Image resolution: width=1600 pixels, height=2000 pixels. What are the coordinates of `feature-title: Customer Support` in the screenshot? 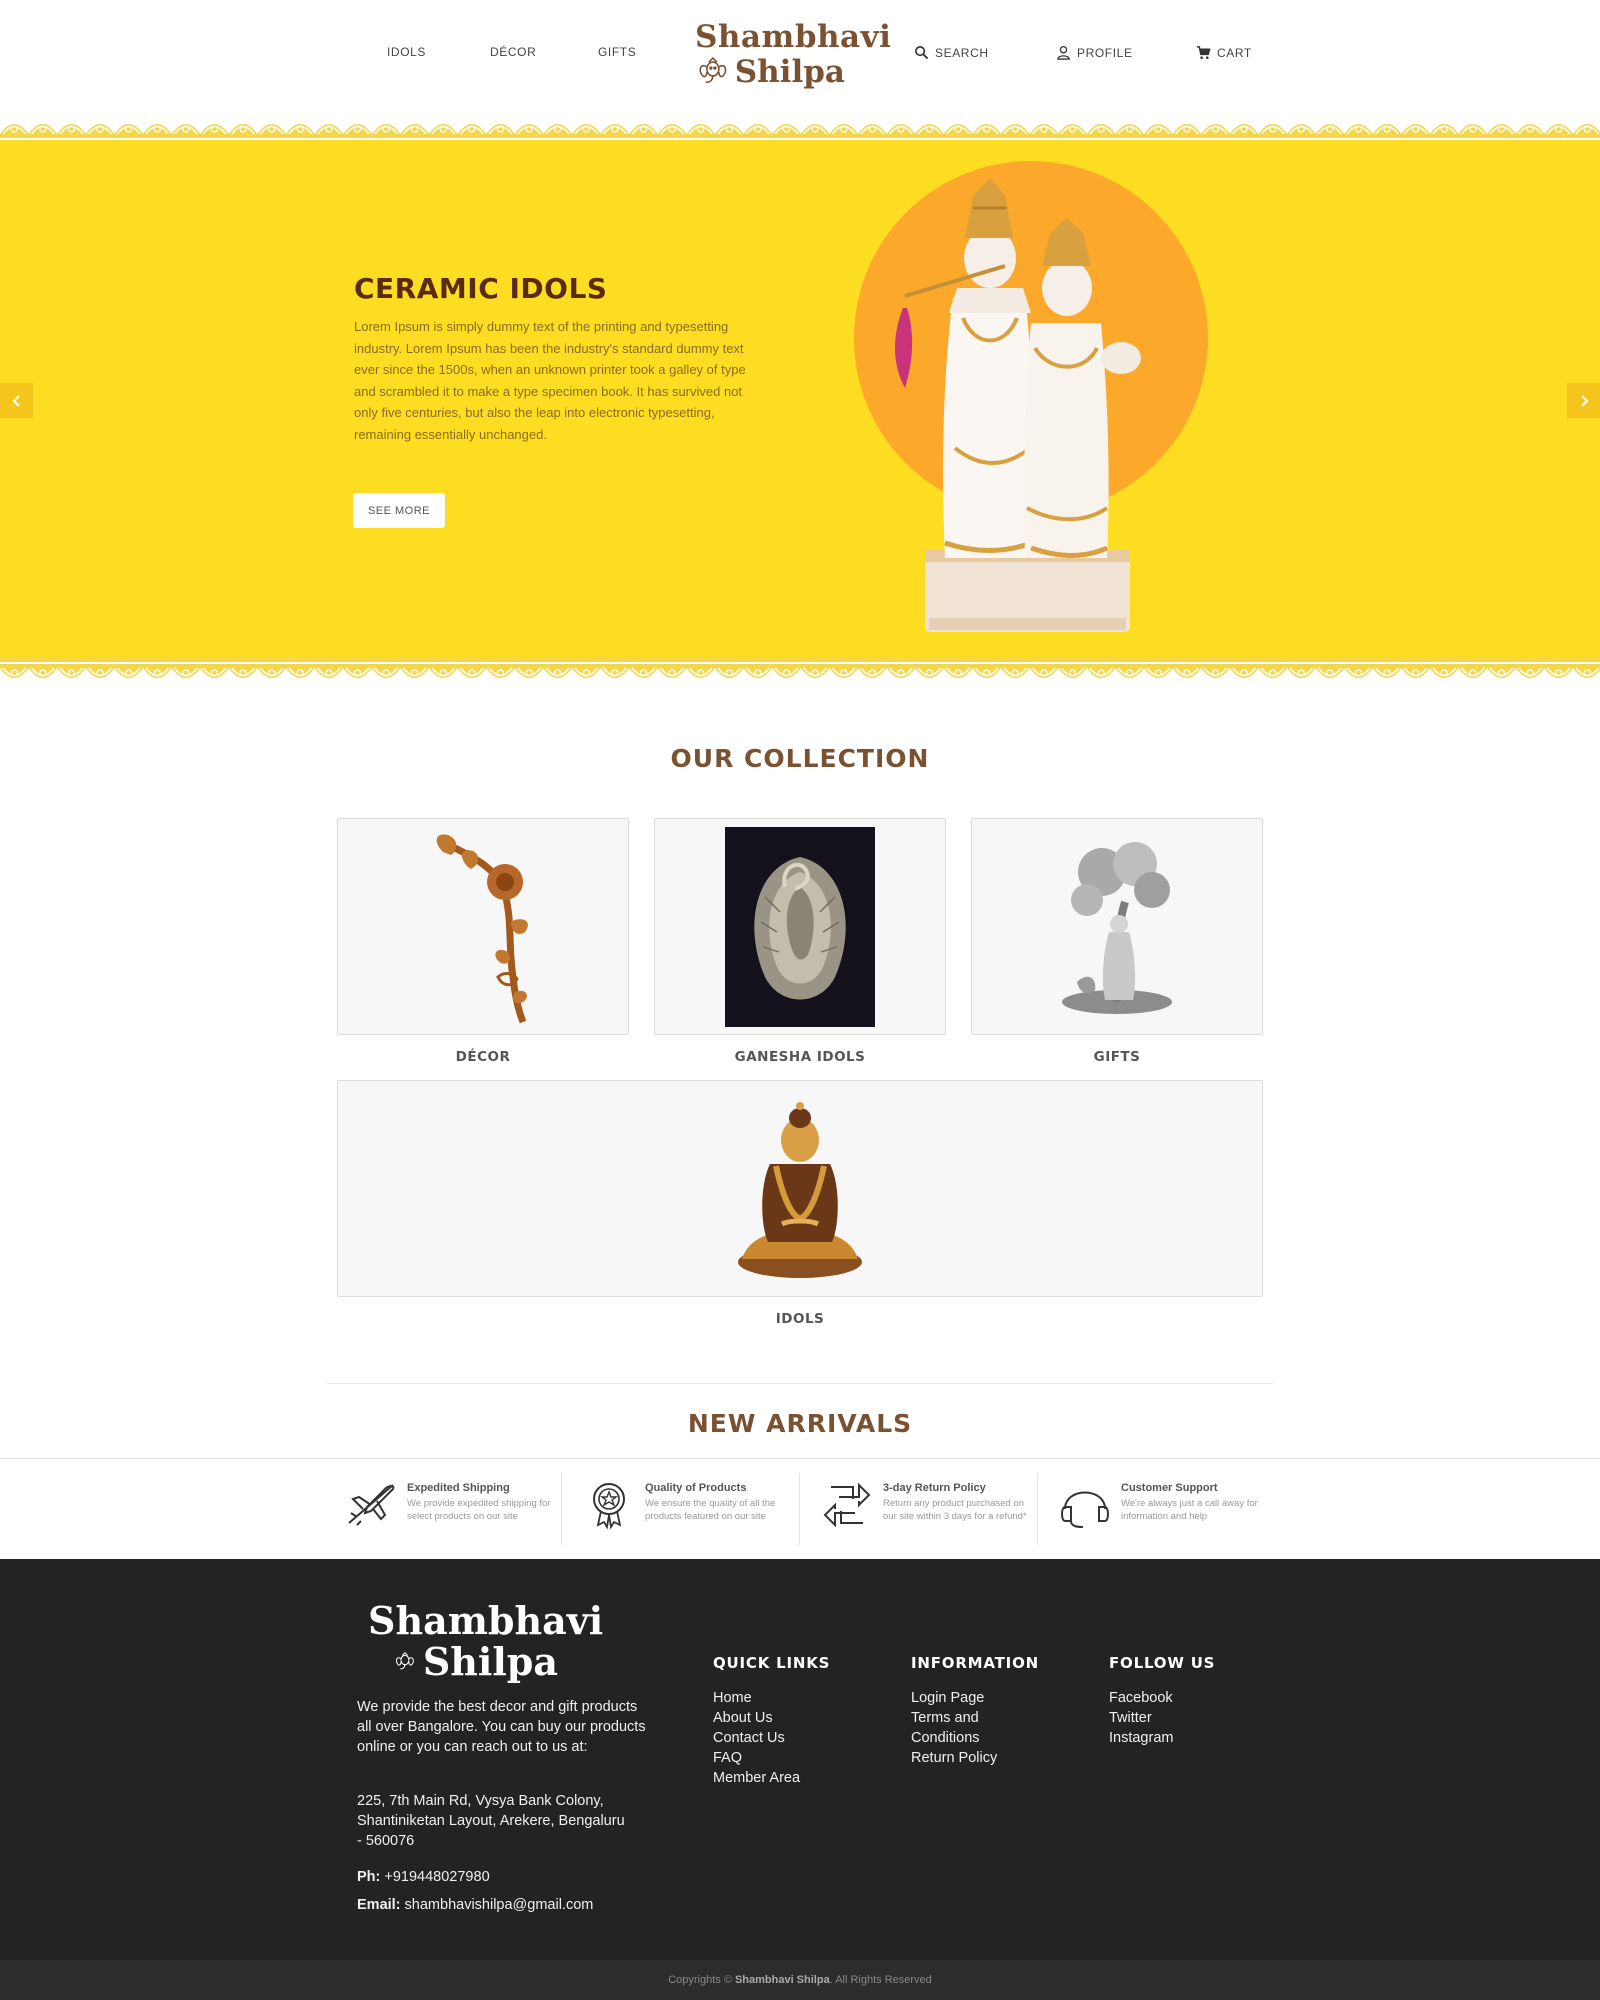 It's located at (1169, 1488).